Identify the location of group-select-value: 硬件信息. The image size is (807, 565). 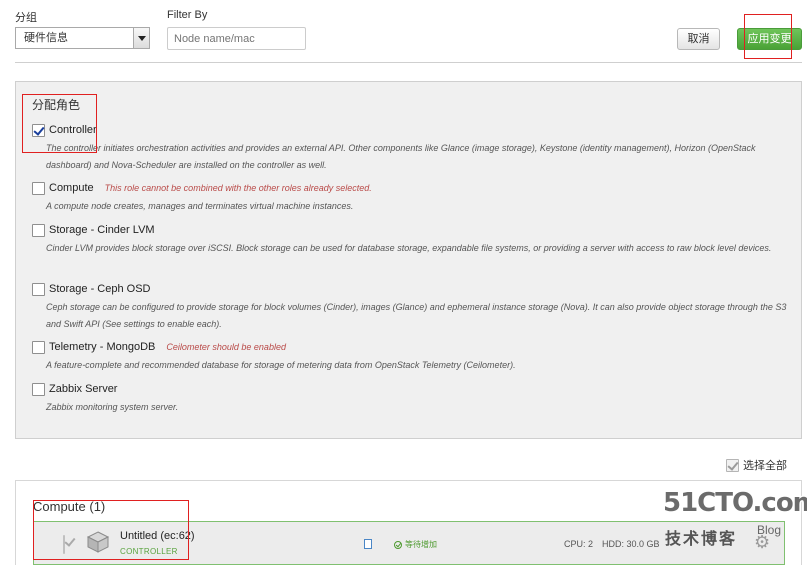
(46, 38).